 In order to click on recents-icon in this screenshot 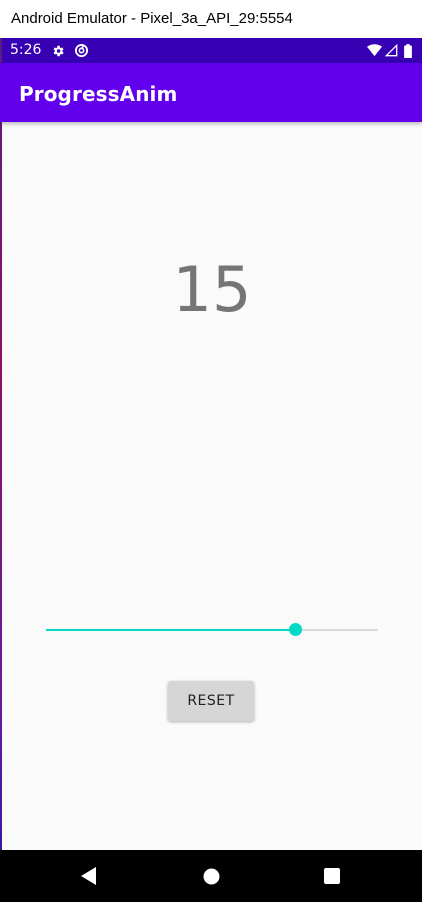, I will do `click(332, 876)`.